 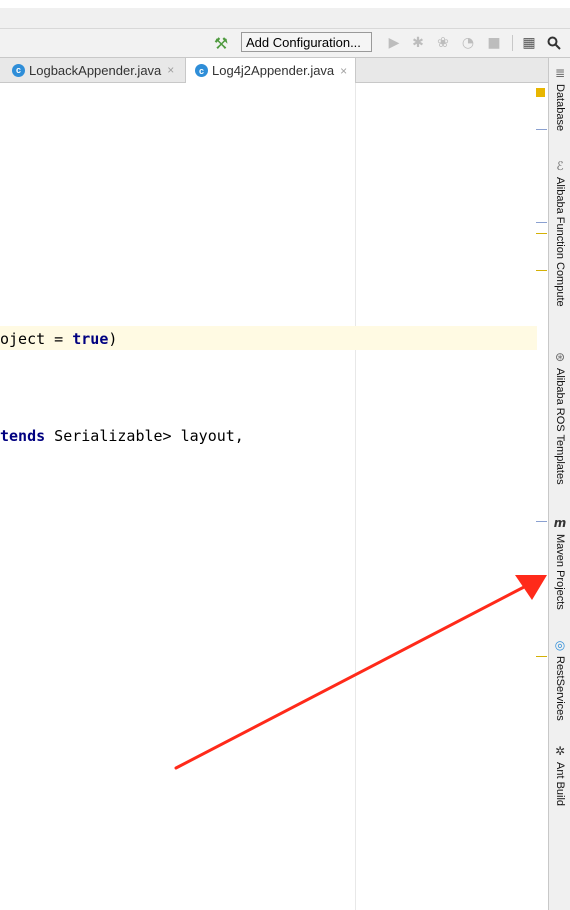 What do you see at coordinates (360, 672) in the screenshot?
I see `annotation-arrow` at bounding box center [360, 672].